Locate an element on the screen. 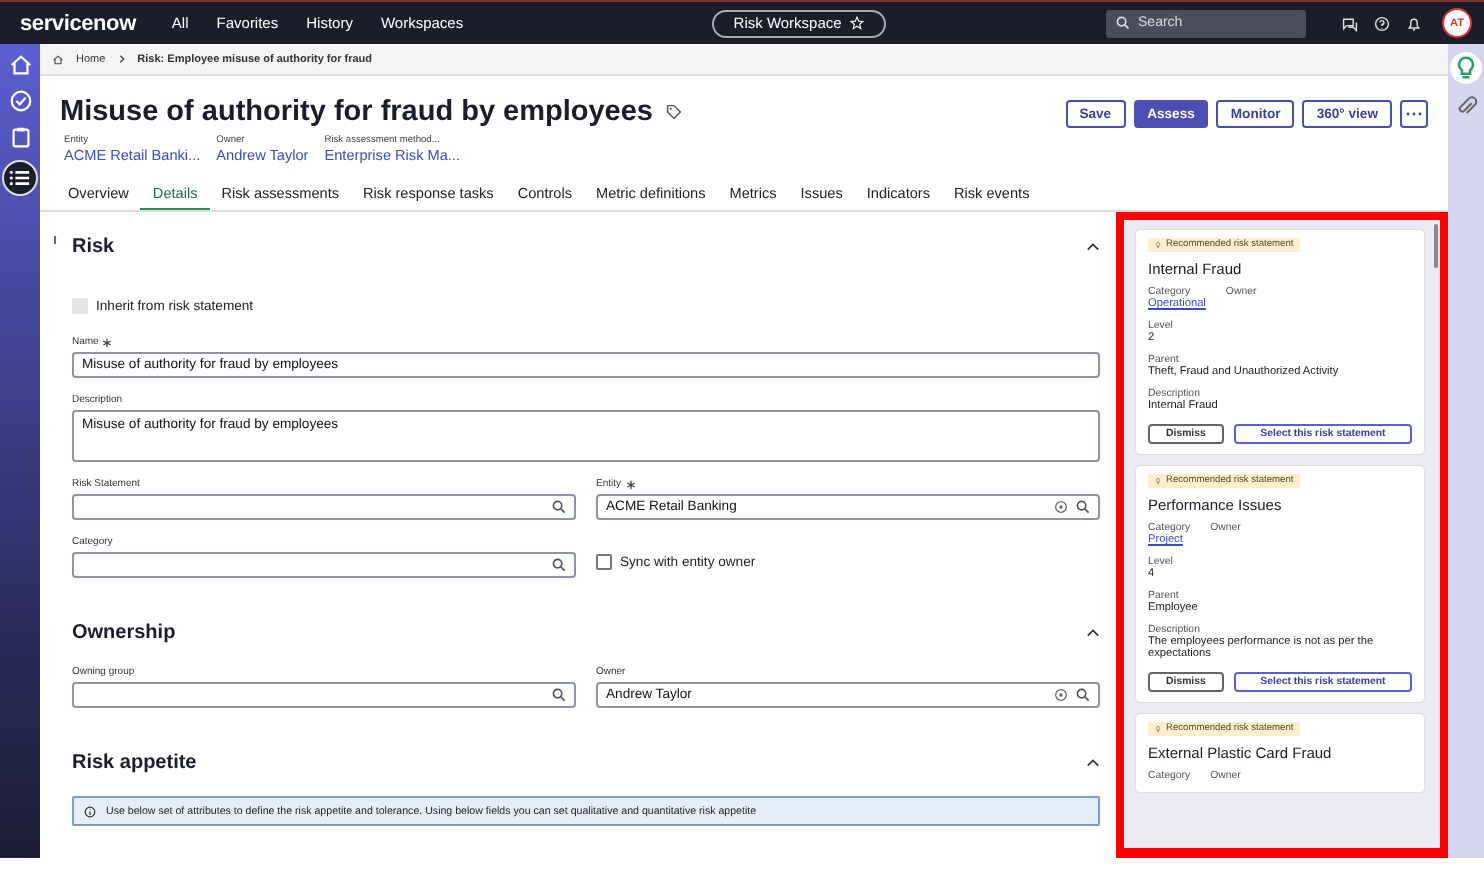 The width and height of the screenshot is (1484, 870). clipboard-icon is located at coordinates (20, 137).